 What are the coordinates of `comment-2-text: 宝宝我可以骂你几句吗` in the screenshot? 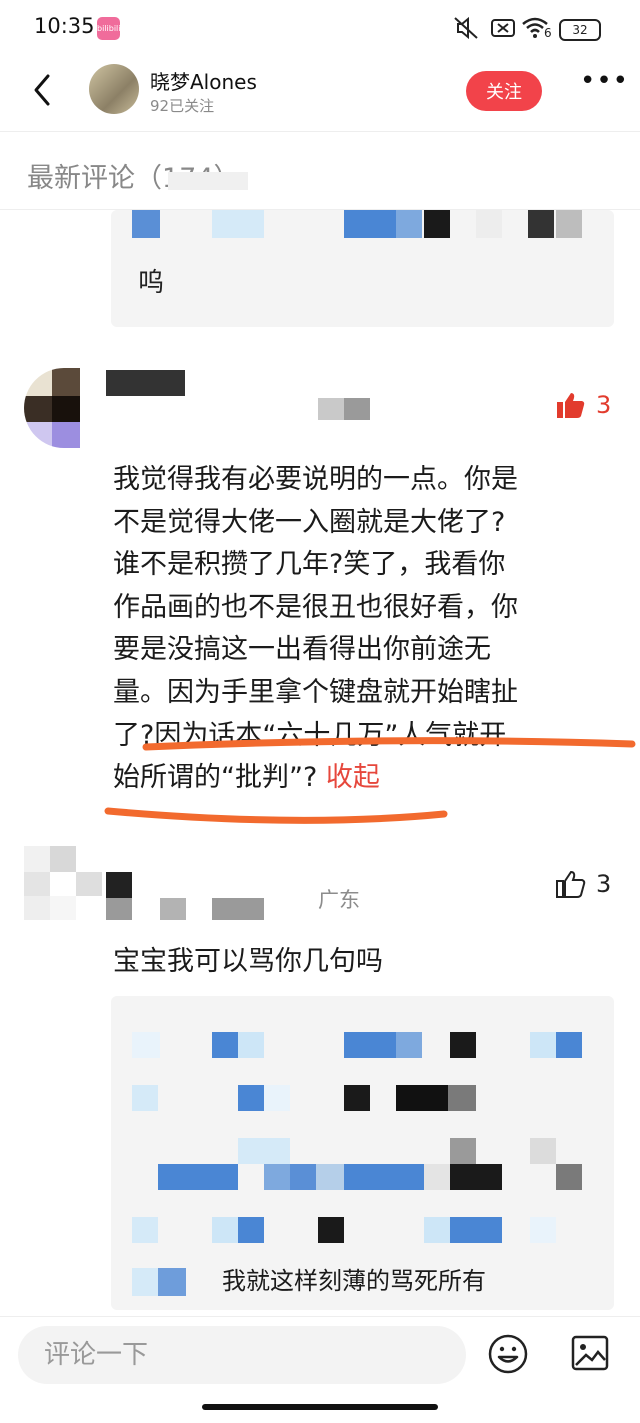 It's located at (248, 961).